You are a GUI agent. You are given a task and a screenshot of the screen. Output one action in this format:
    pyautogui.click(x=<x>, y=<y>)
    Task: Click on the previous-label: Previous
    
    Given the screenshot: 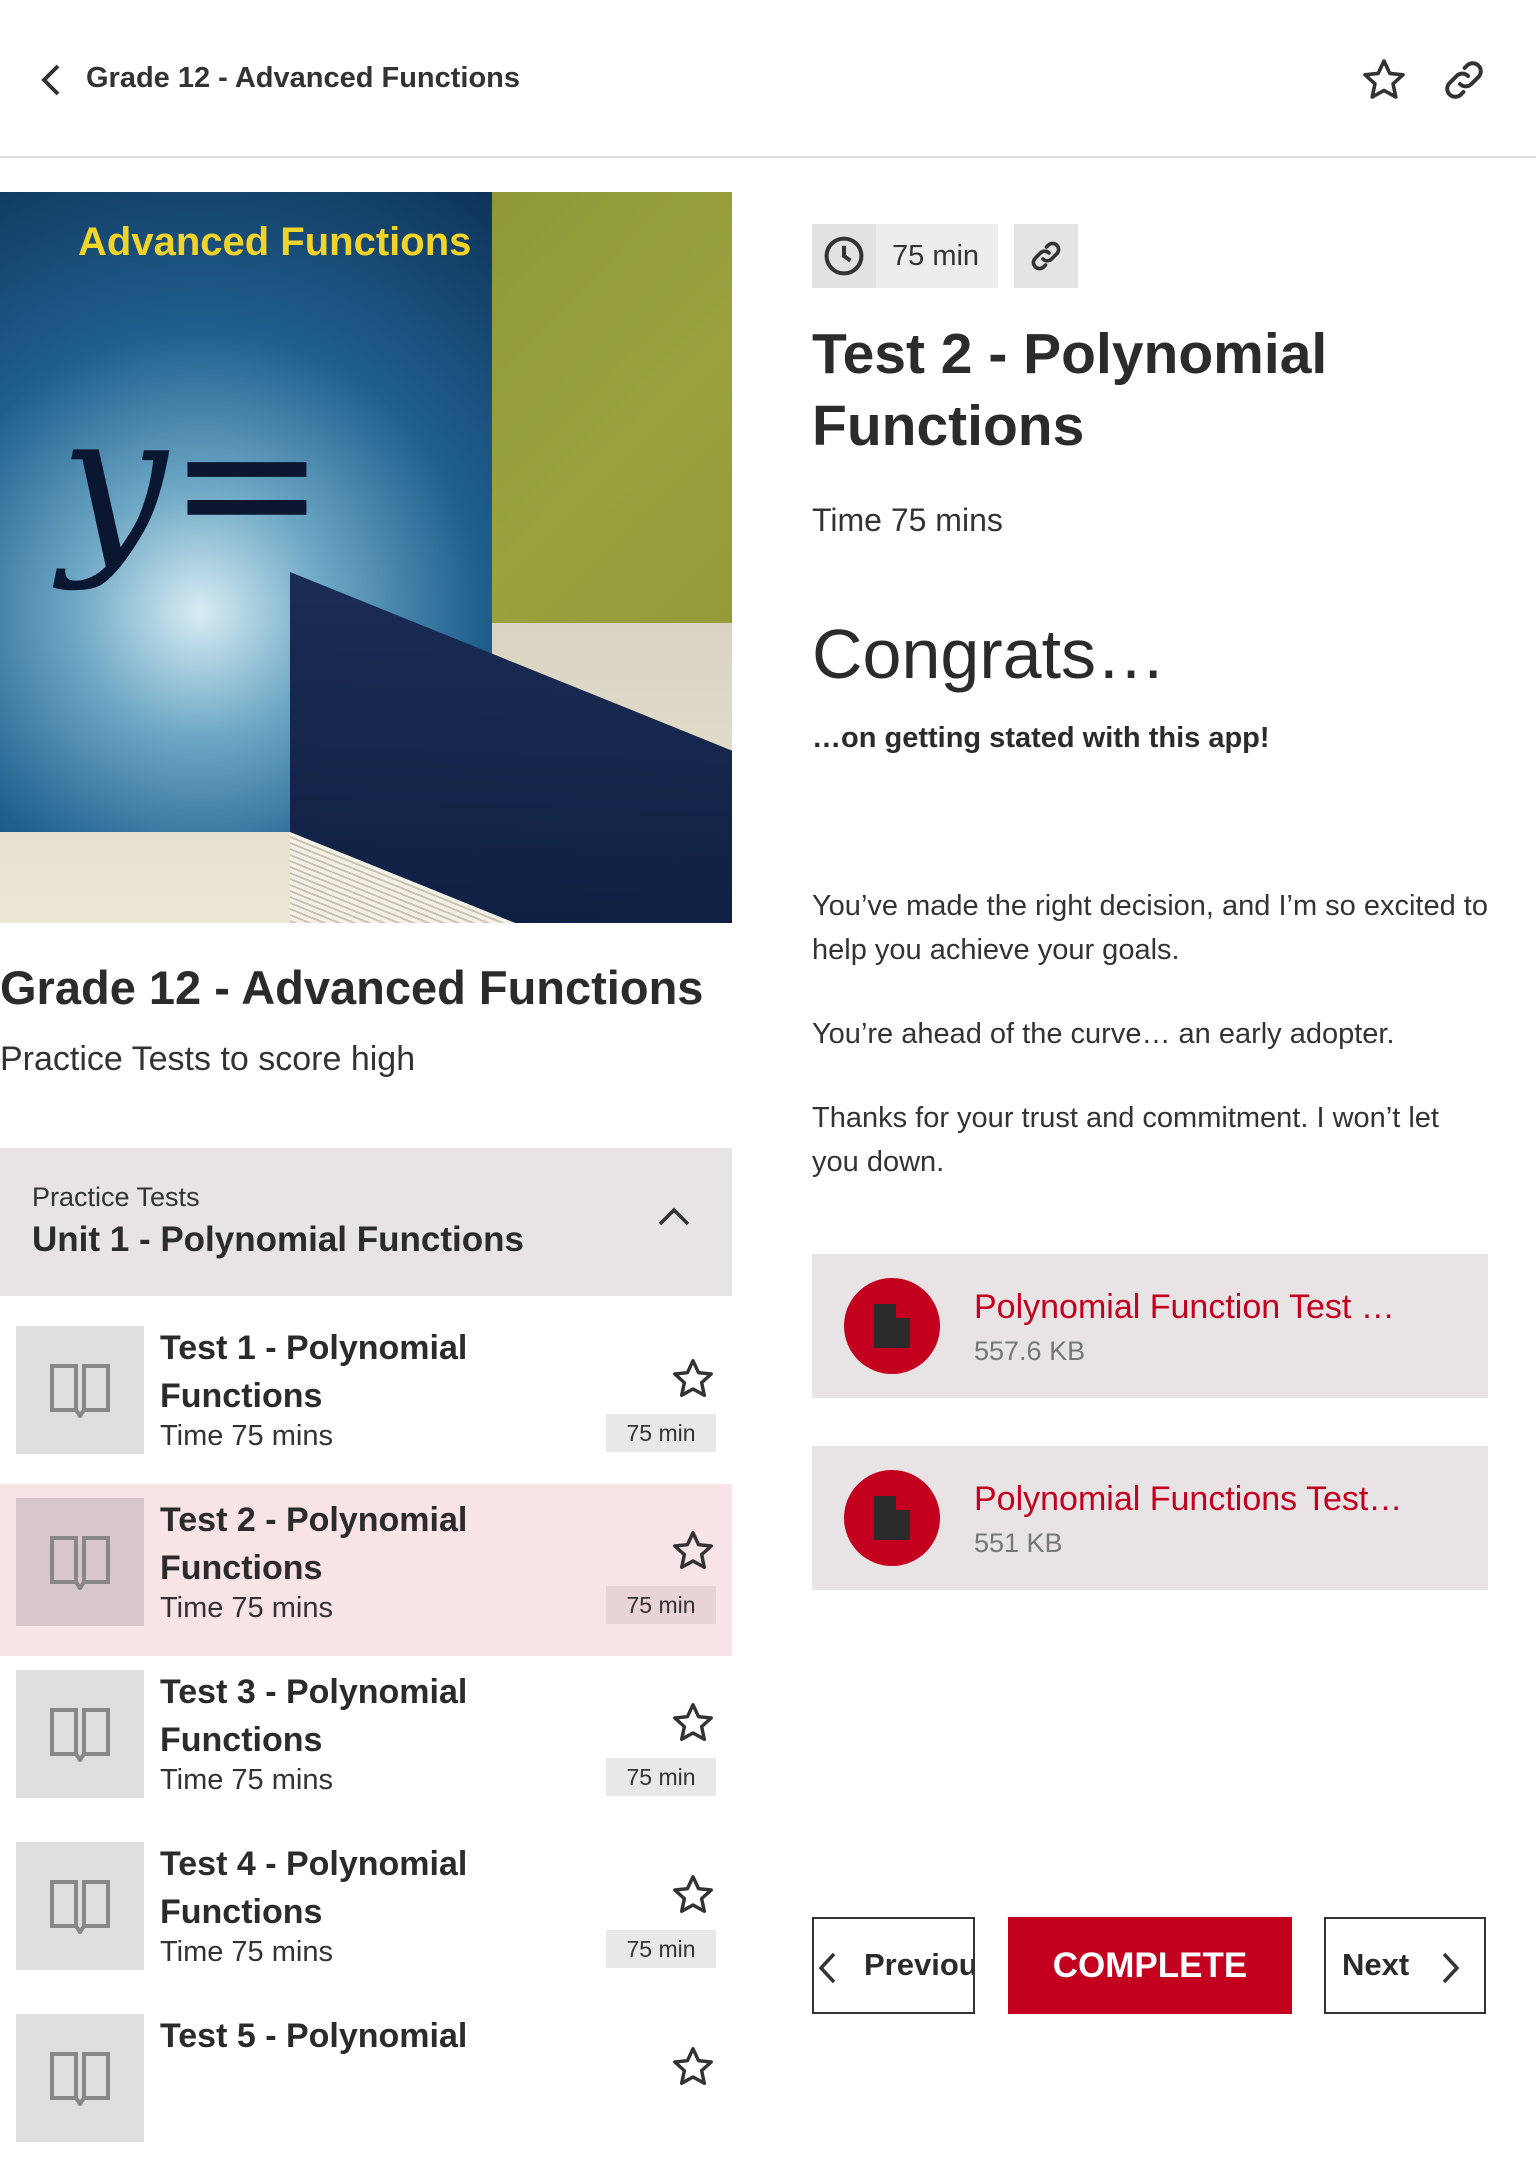 What is the action you would take?
    pyautogui.click(x=918, y=1964)
    